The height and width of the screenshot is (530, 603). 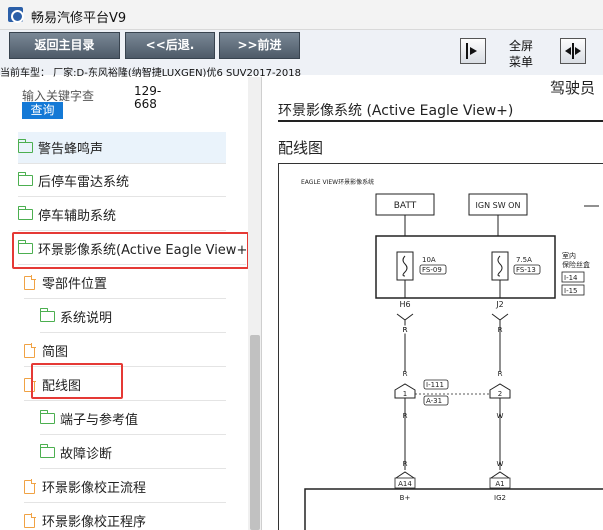 I want to click on ign-label: IGN SW ON, so click(x=498, y=205).